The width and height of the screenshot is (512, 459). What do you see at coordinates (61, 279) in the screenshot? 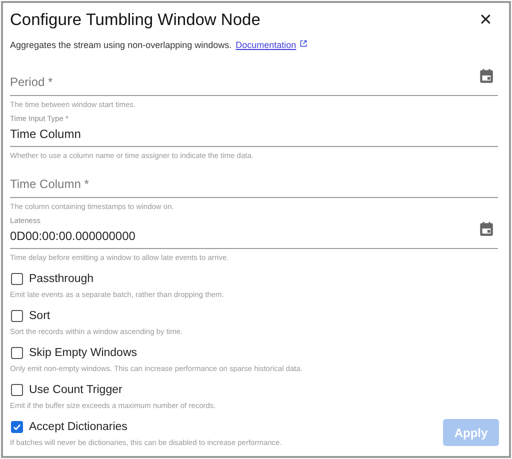
I see `checkbox-label: Passthrough` at bounding box center [61, 279].